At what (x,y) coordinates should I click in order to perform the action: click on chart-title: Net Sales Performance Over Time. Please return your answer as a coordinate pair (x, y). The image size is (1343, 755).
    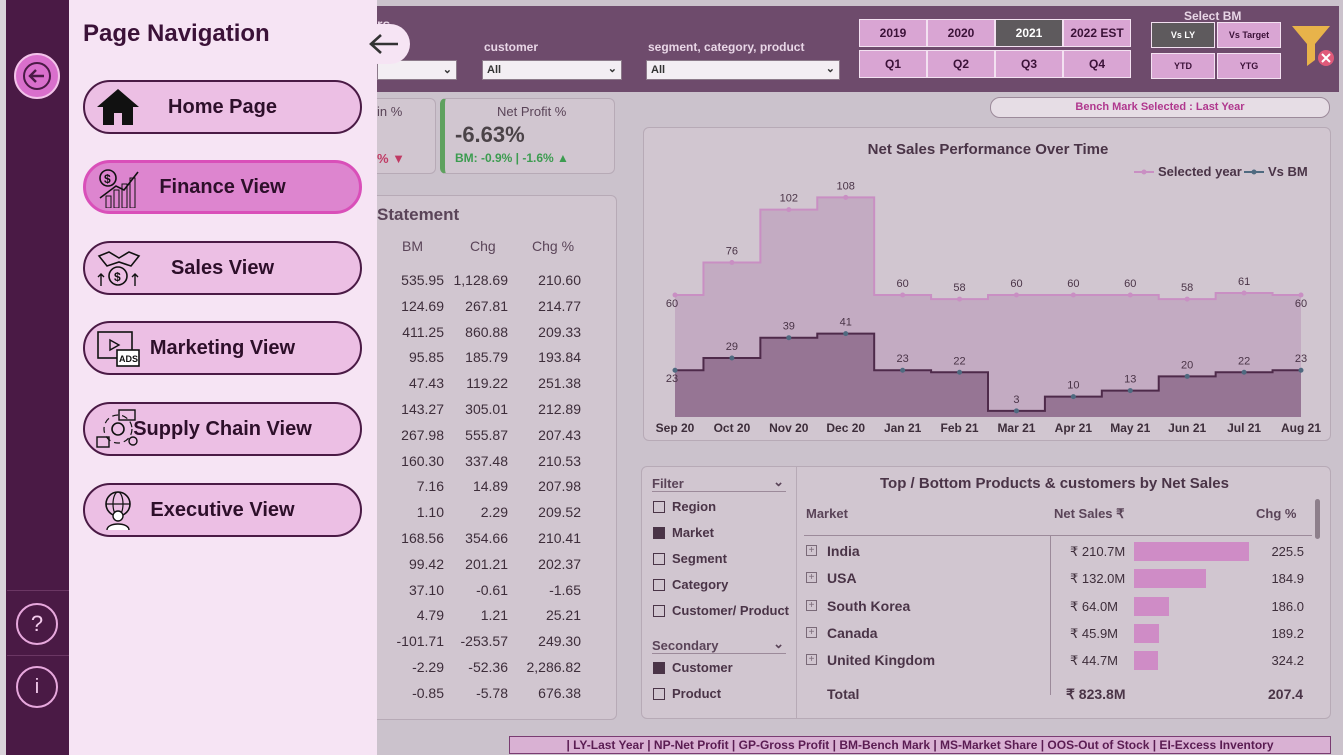
    Looking at the image, I should click on (988, 149).